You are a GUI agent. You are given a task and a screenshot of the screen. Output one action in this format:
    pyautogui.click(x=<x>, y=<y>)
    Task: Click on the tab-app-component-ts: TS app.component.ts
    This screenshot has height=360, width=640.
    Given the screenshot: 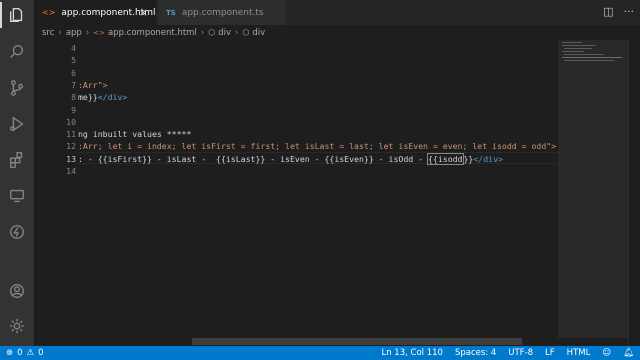 What is the action you would take?
    pyautogui.click(x=221, y=12)
    